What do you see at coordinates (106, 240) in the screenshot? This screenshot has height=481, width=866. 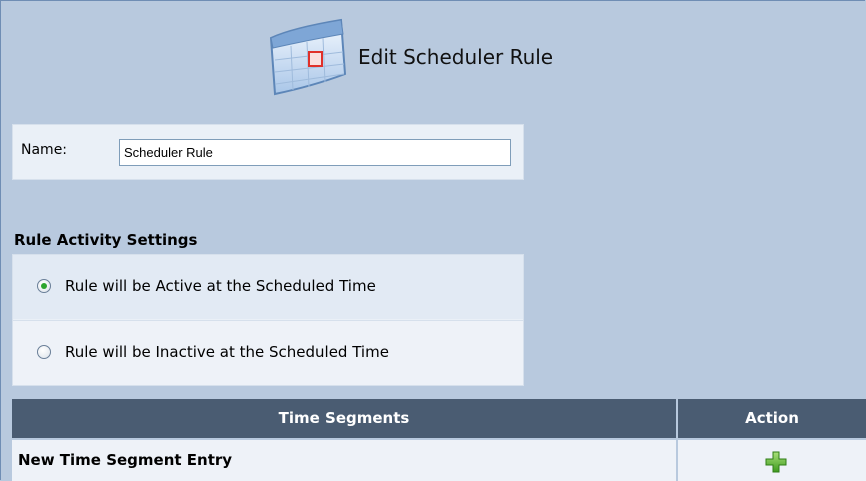 I see `rule-activity-title: Rule Activity Settings` at bounding box center [106, 240].